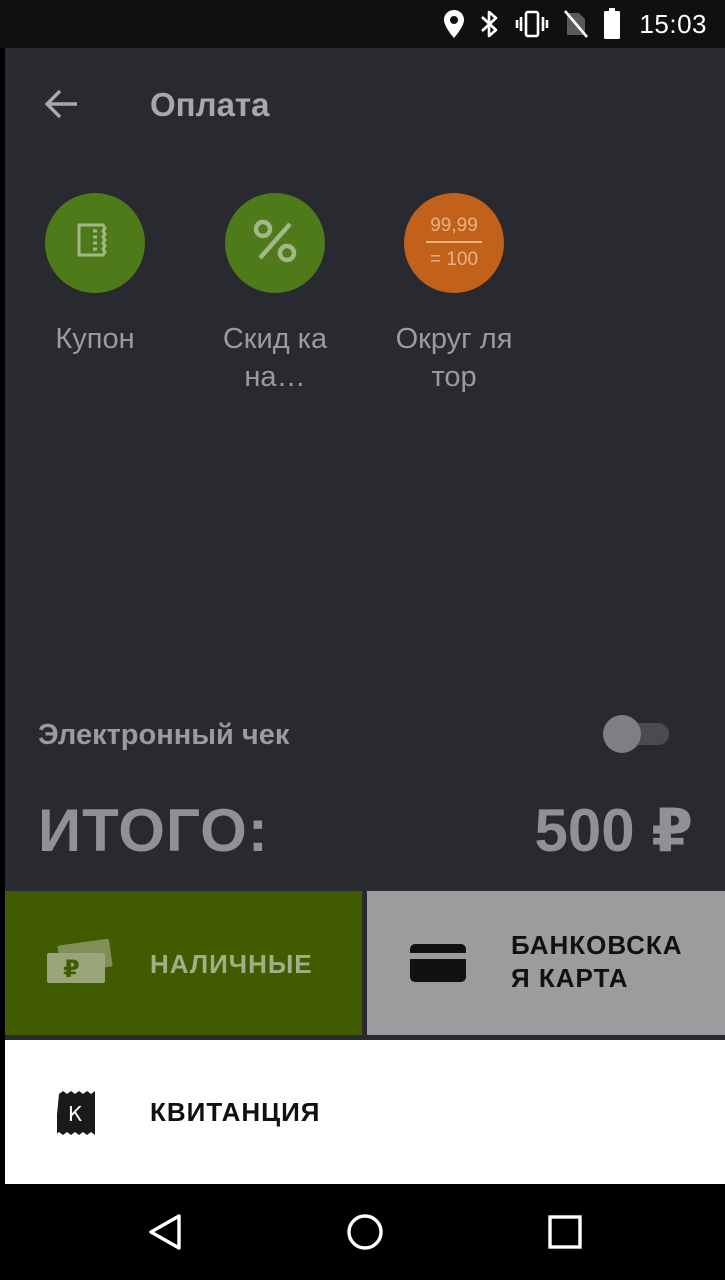 Image resolution: width=725 pixels, height=1280 pixels. I want to click on action-discount-circle, so click(275, 243).